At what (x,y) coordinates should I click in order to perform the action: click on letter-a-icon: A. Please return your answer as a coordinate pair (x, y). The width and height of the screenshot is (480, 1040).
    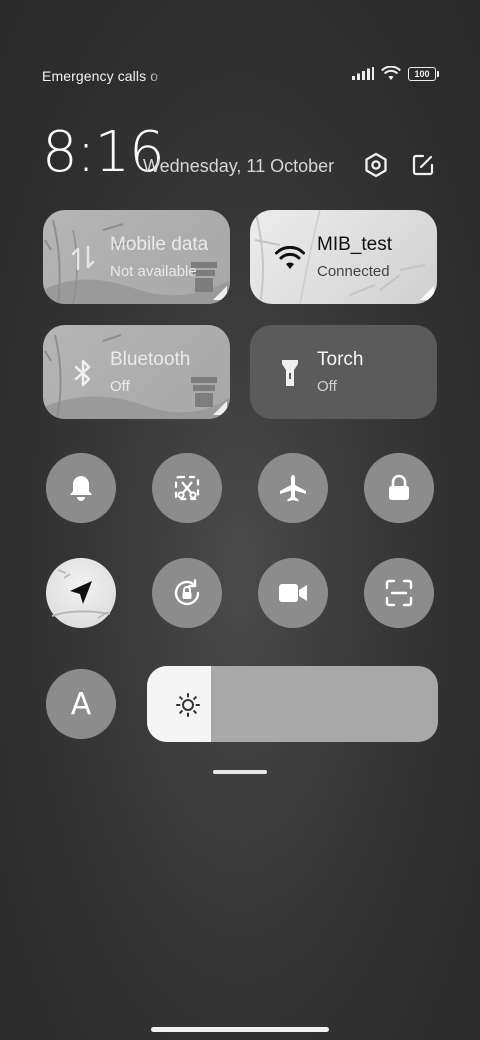
    Looking at the image, I should click on (81, 704).